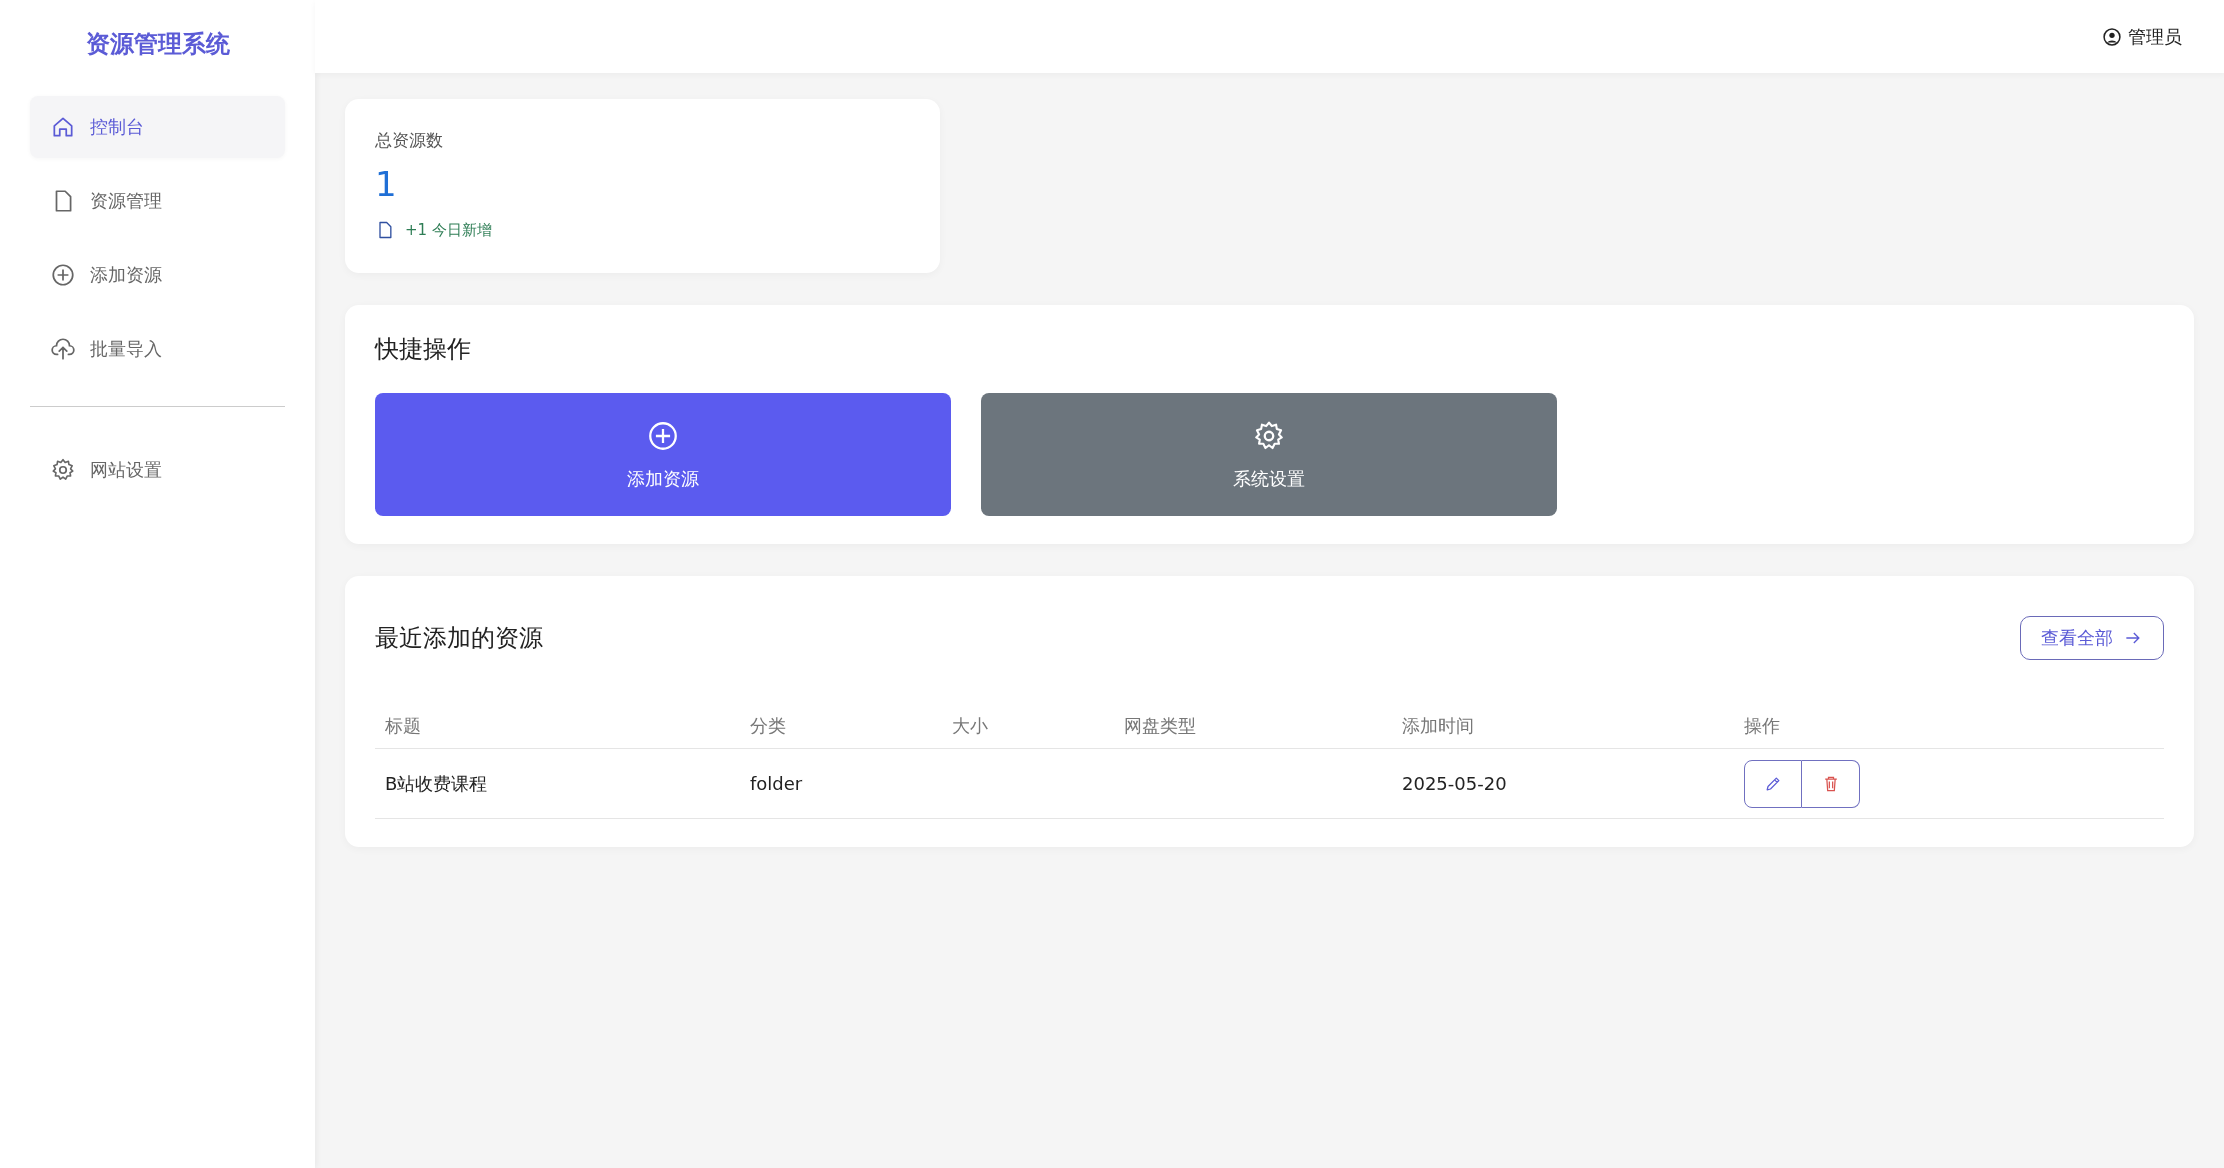 This screenshot has width=2224, height=1168. What do you see at coordinates (157, 470) in the screenshot?
I see `sidebar-item: 网站设置` at bounding box center [157, 470].